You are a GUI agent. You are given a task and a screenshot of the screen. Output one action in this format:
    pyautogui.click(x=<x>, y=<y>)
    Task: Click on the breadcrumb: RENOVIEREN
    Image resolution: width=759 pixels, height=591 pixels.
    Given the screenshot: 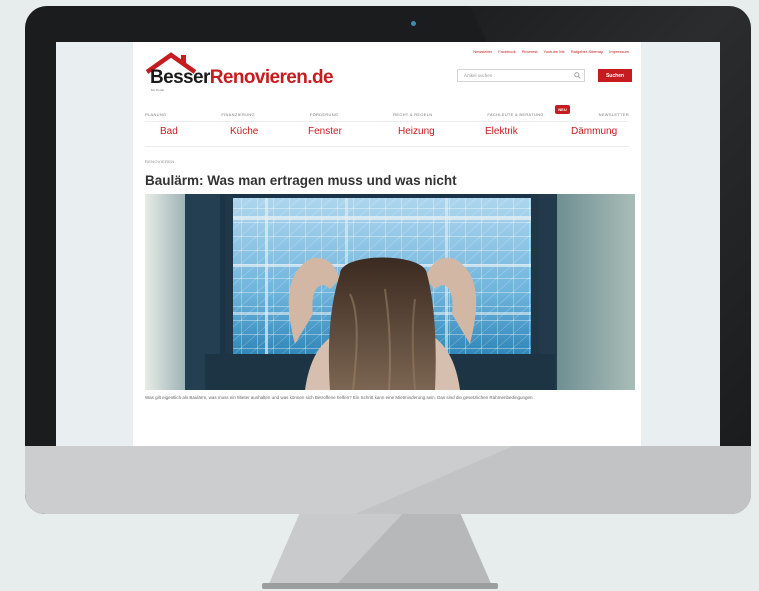 What is the action you would take?
    pyautogui.click(x=159, y=161)
    